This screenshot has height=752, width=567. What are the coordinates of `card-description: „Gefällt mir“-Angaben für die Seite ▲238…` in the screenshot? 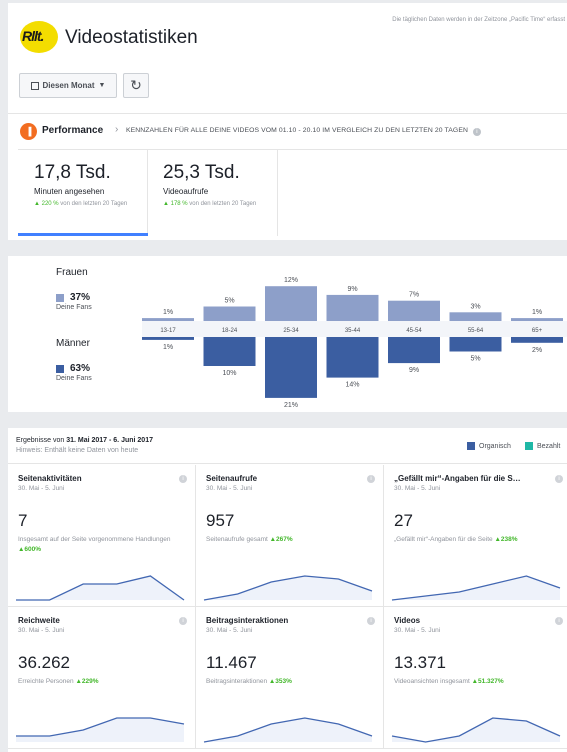 It's located at (478, 540).